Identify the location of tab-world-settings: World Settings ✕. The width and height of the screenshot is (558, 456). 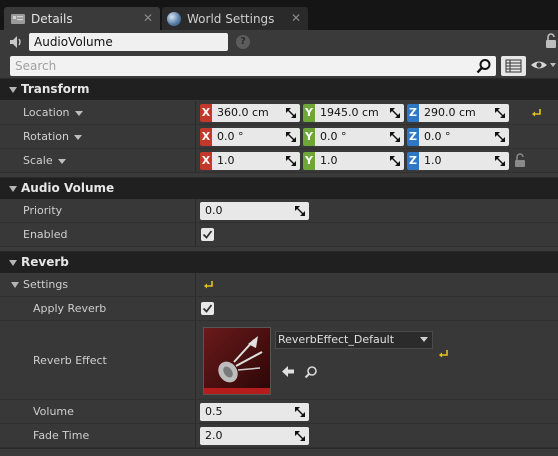
(235, 18).